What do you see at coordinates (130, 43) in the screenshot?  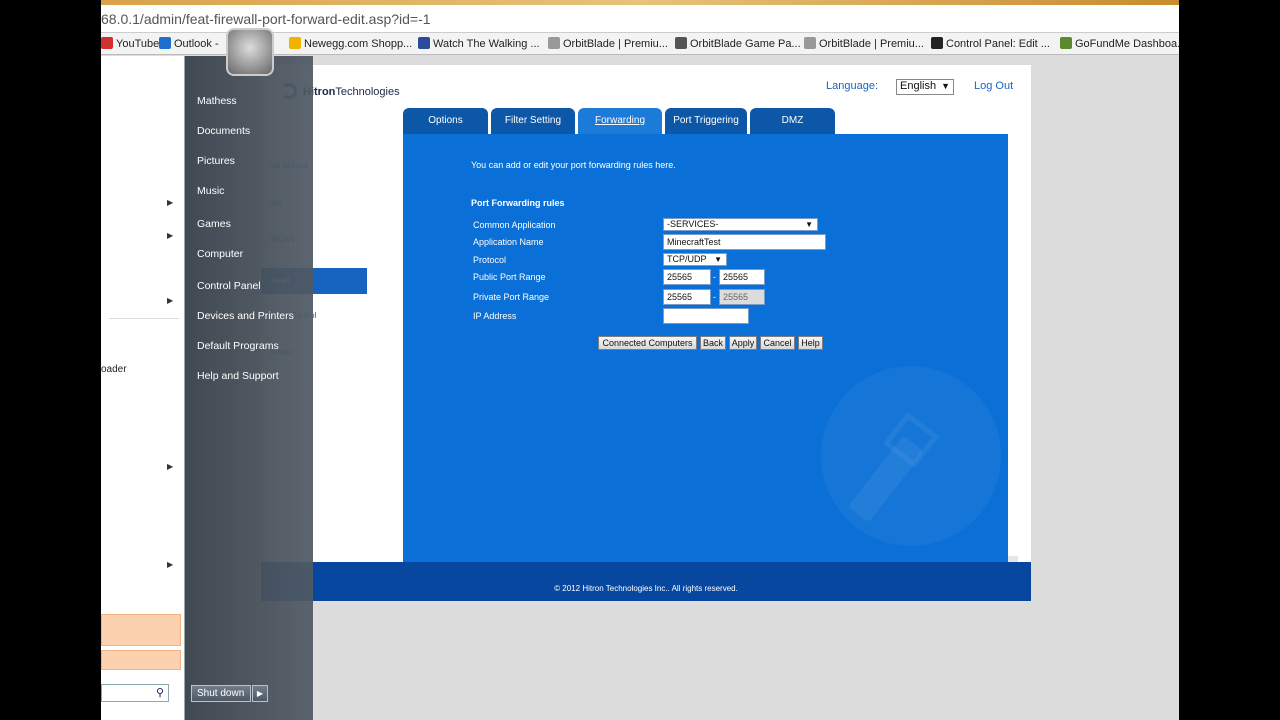 I see `bookmark-youtube: YouTube` at bounding box center [130, 43].